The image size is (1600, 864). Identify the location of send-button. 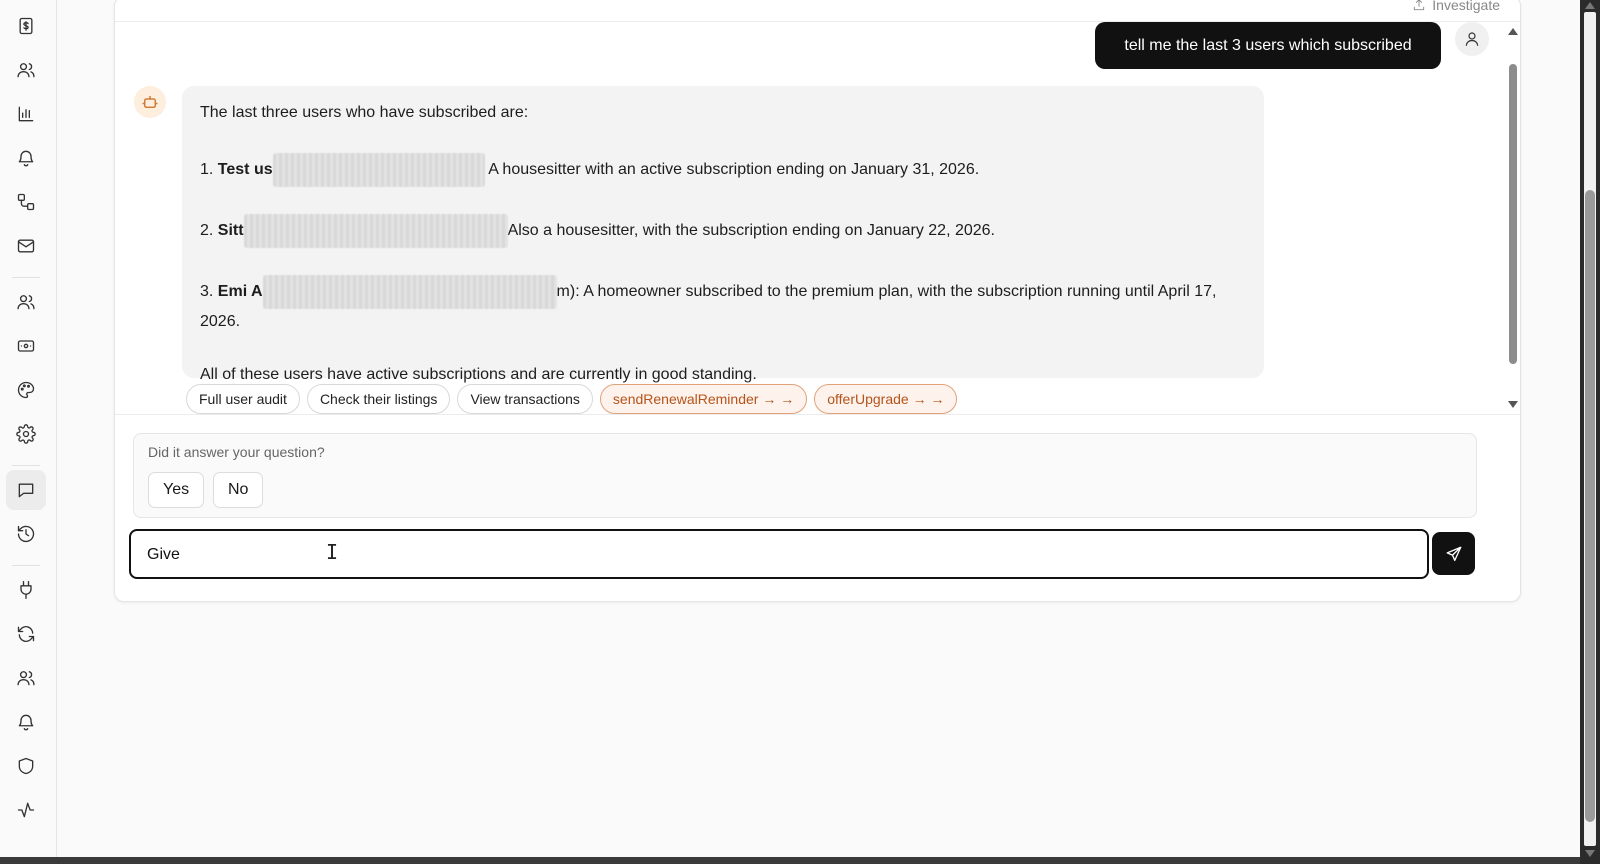
(1453, 553).